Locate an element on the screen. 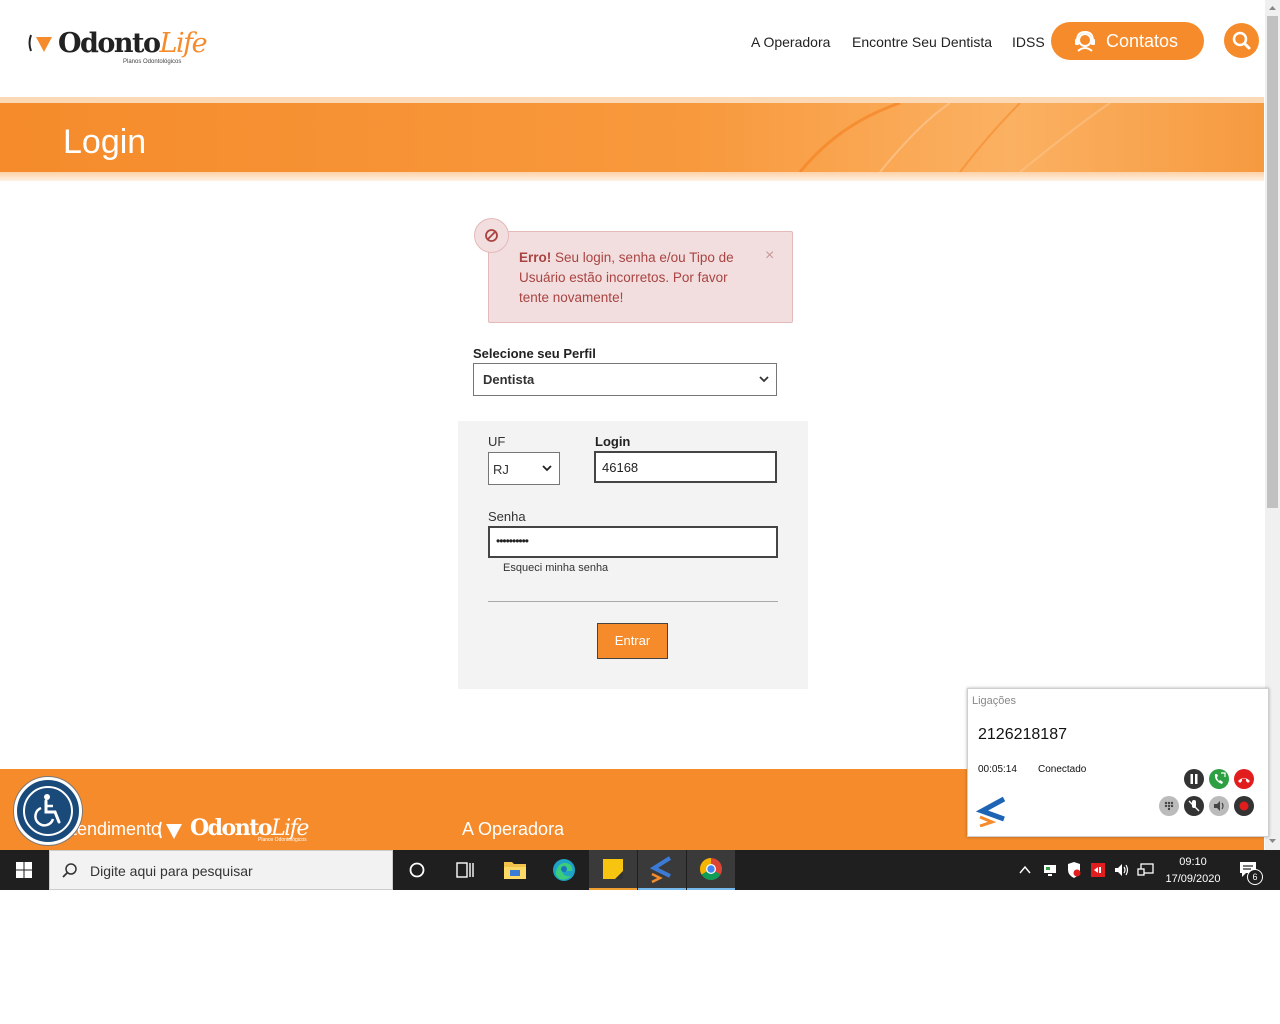 This screenshot has height=1024, width=1280. cortana-button is located at coordinates (417, 870).